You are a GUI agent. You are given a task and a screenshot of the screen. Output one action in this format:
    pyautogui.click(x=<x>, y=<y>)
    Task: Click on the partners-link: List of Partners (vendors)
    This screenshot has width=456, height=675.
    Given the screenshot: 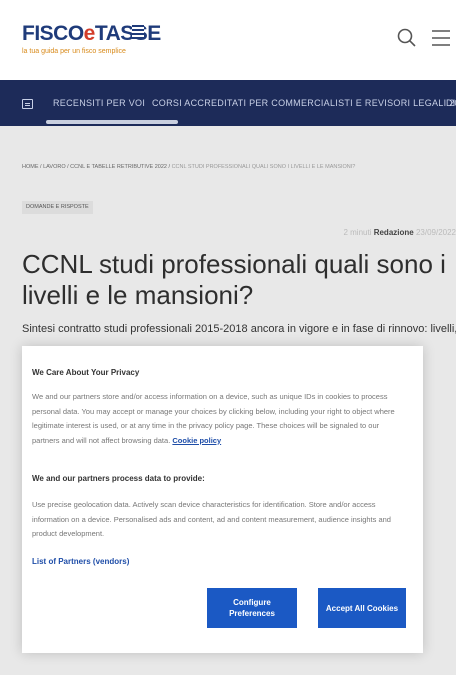 What is the action you would take?
    pyautogui.click(x=80, y=561)
    